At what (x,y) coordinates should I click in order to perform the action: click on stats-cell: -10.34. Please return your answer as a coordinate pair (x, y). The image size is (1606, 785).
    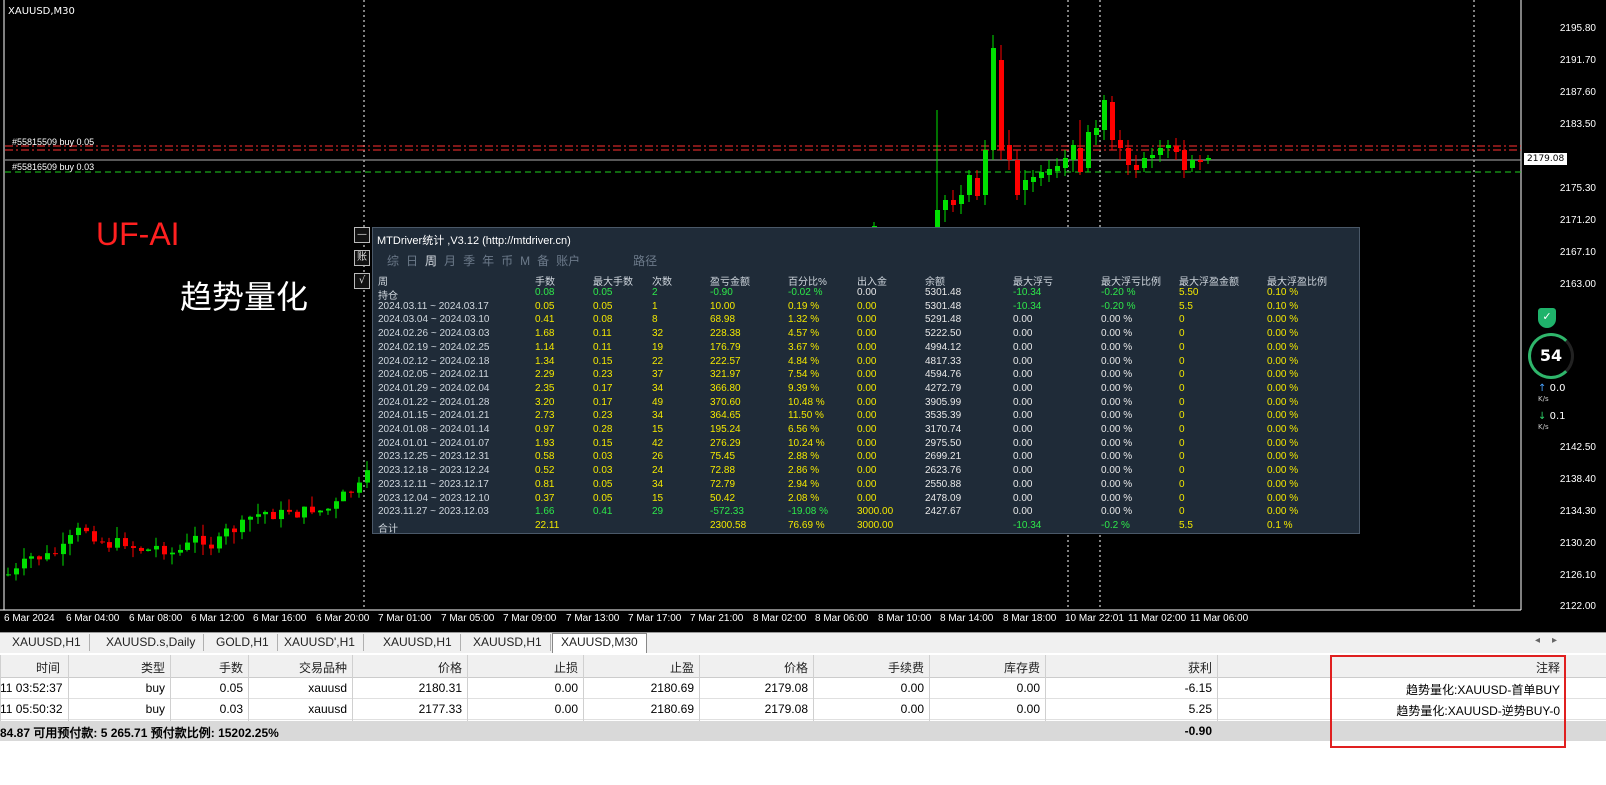
    Looking at the image, I should click on (1027, 306).